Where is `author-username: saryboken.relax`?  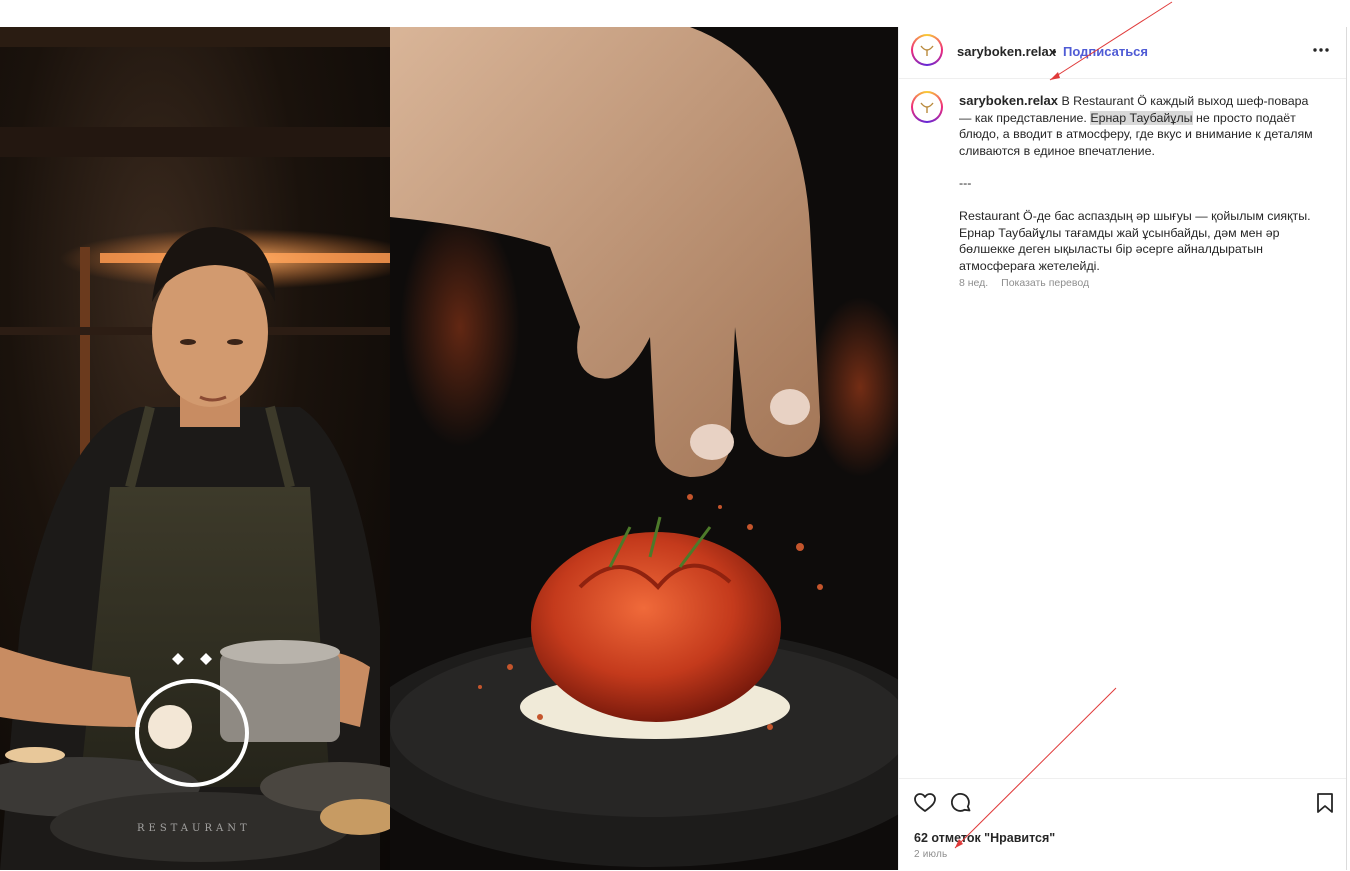 author-username: saryboken.relax is located at coordinates (1006, 51).